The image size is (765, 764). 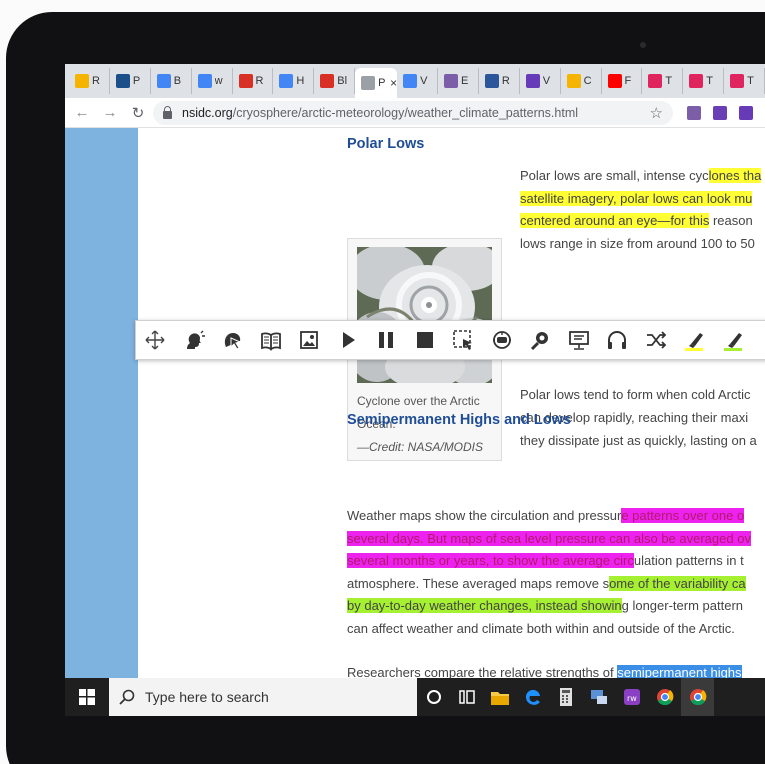 I want to click on browser-tab: F, so click(x=622, y=81).